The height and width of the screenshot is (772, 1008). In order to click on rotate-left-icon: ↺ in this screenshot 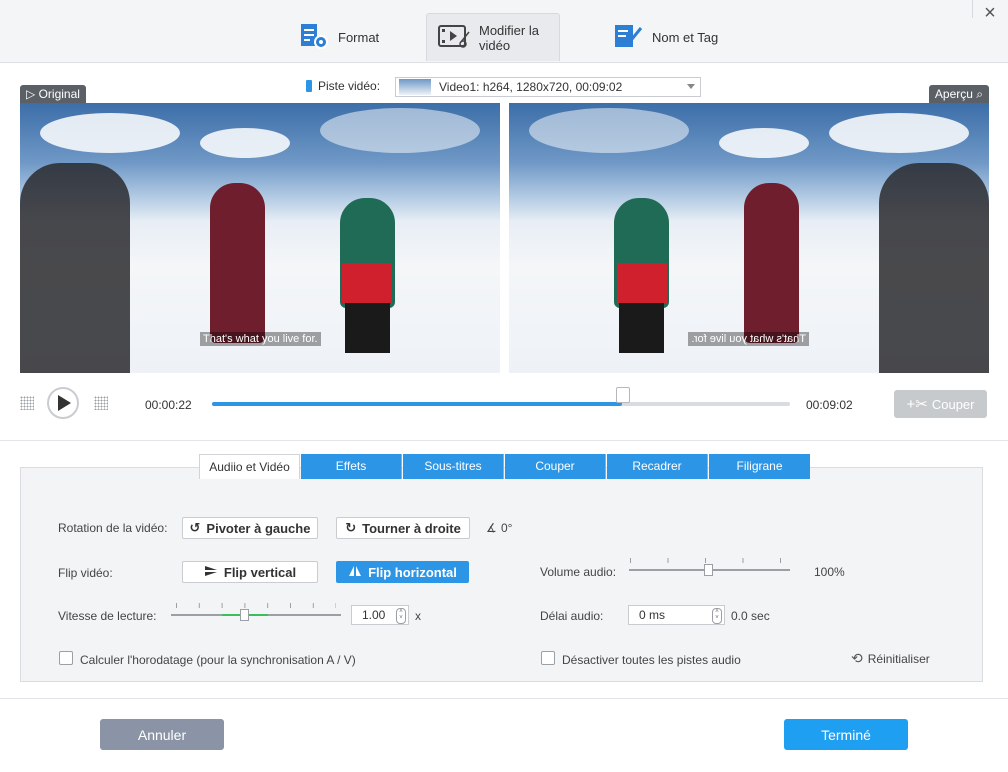, I will do `click(195, 527)`.